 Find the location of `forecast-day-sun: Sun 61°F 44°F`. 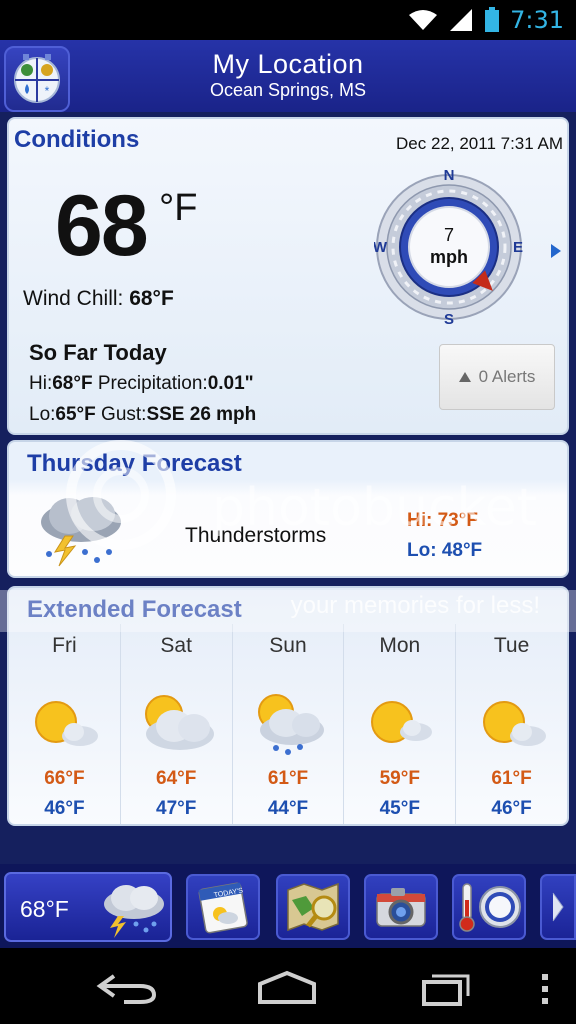

forecast-day-sun: Sun 61°F 44°F is located at coordinates (289, 724).